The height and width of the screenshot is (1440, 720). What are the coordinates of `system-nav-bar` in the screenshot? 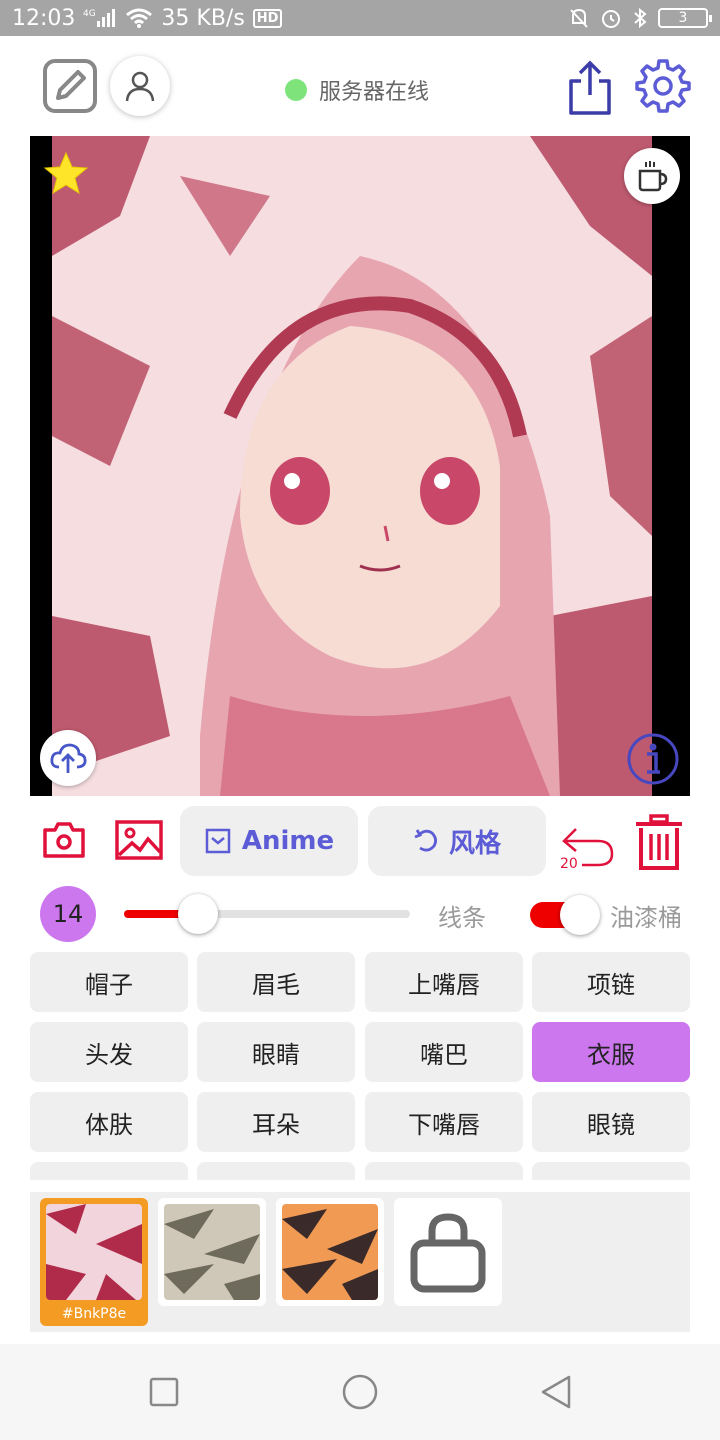 It's located at (360, 1392).